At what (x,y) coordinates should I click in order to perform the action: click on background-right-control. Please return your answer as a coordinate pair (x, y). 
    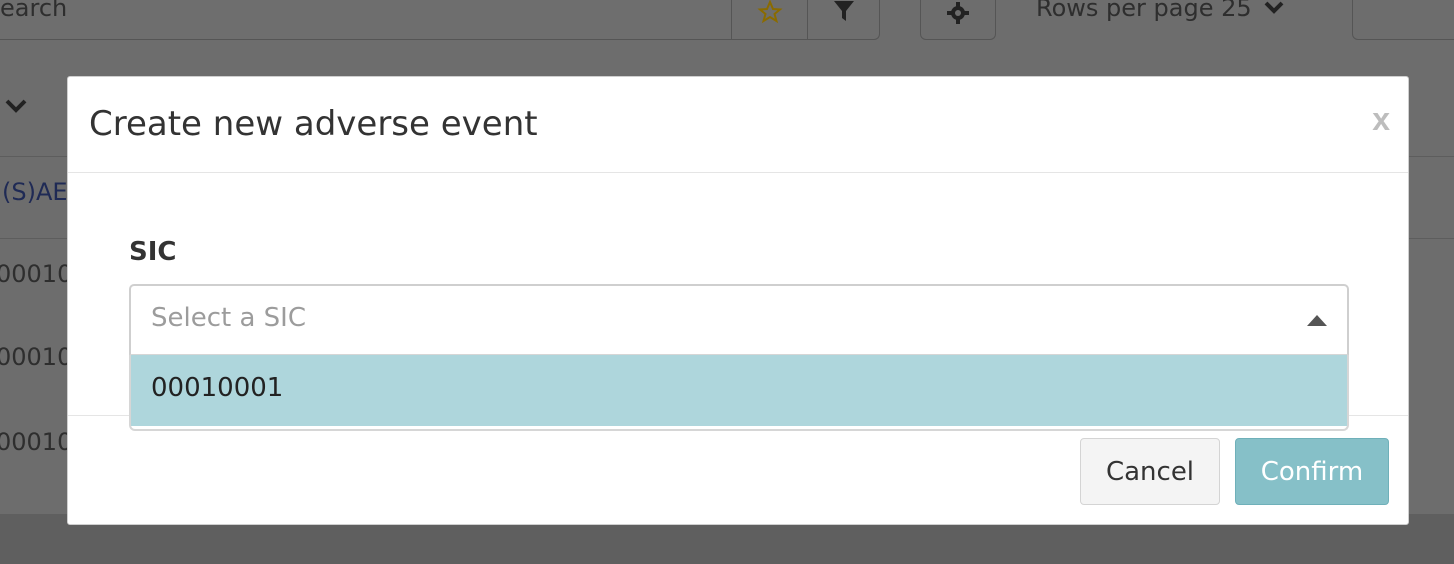
    Looking at the image, I should click on (1403, 20).